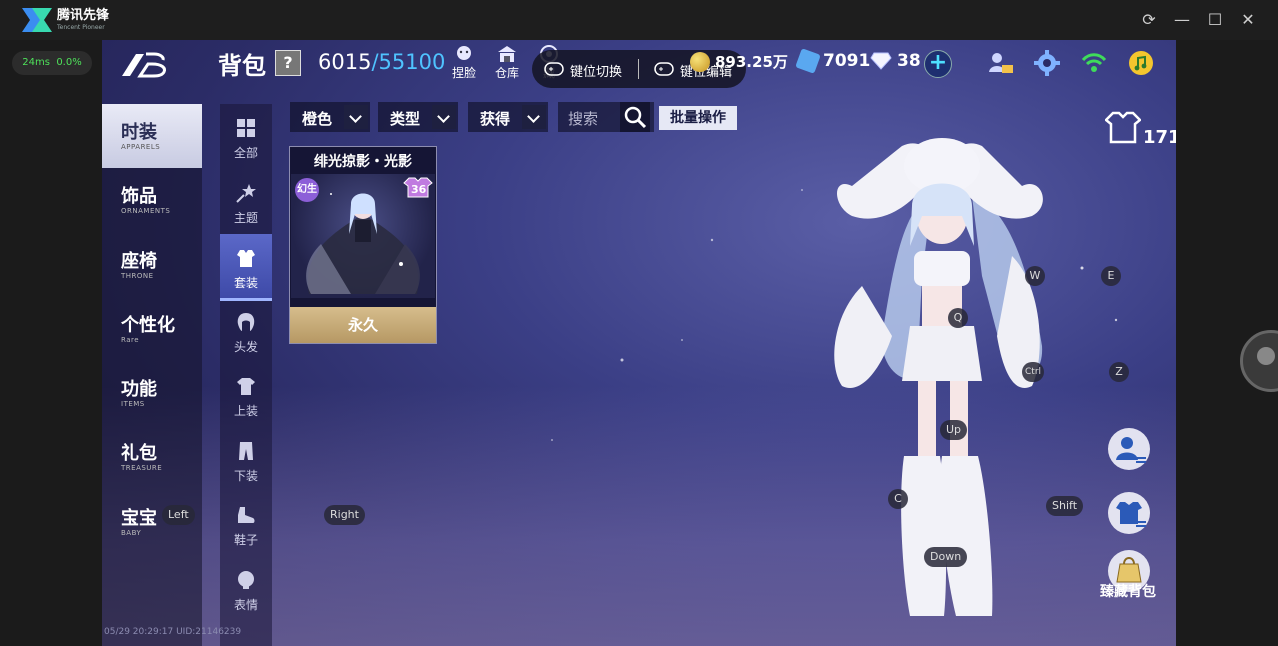 Image resolution: width=1278 pixels, height=646 pixels. I want to click on category-apparels: 时装 APPARELS, so click(152, 136).